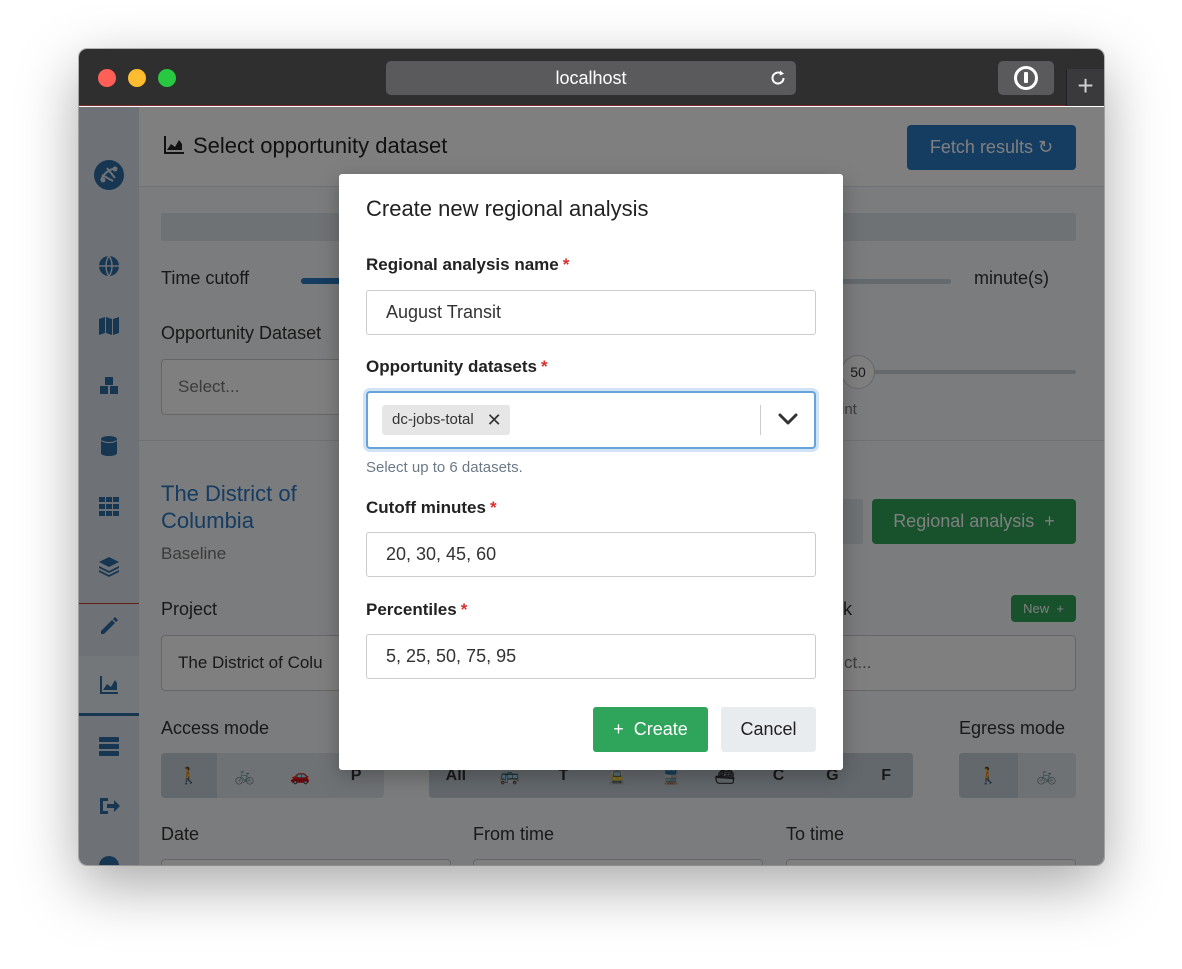  I want to click on address-bar: localhost, so click(591, 78).